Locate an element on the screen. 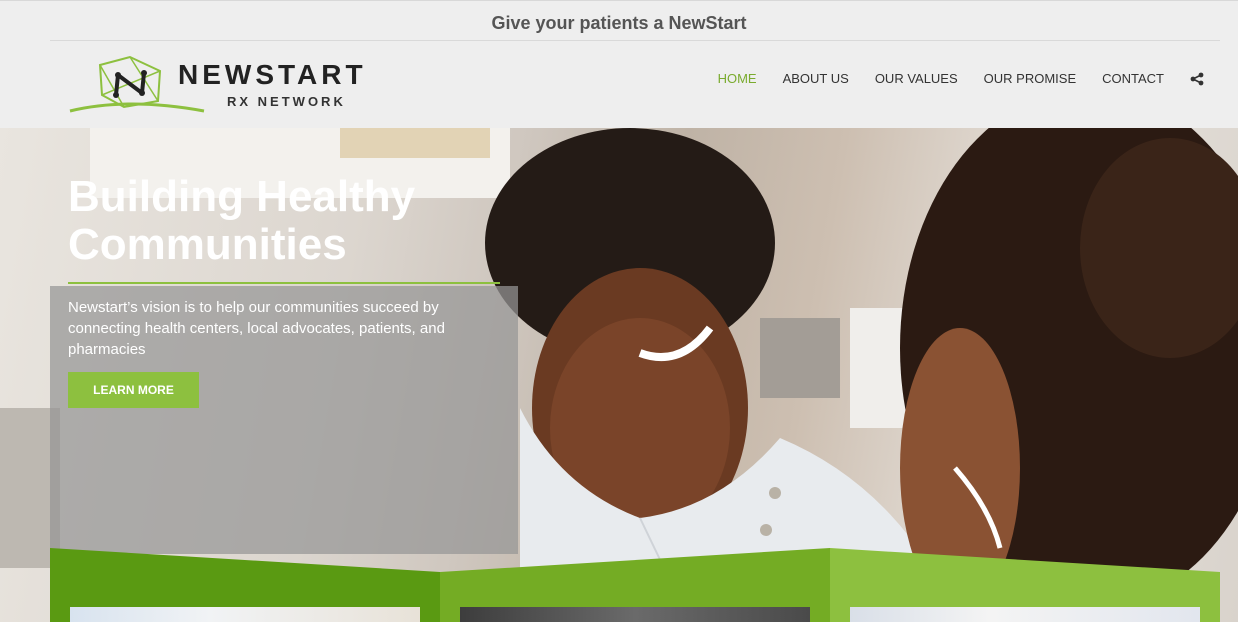 Image resolution: width=1238 pixels, height=622 pixels. header-divider is located at coordinates (635, 40).